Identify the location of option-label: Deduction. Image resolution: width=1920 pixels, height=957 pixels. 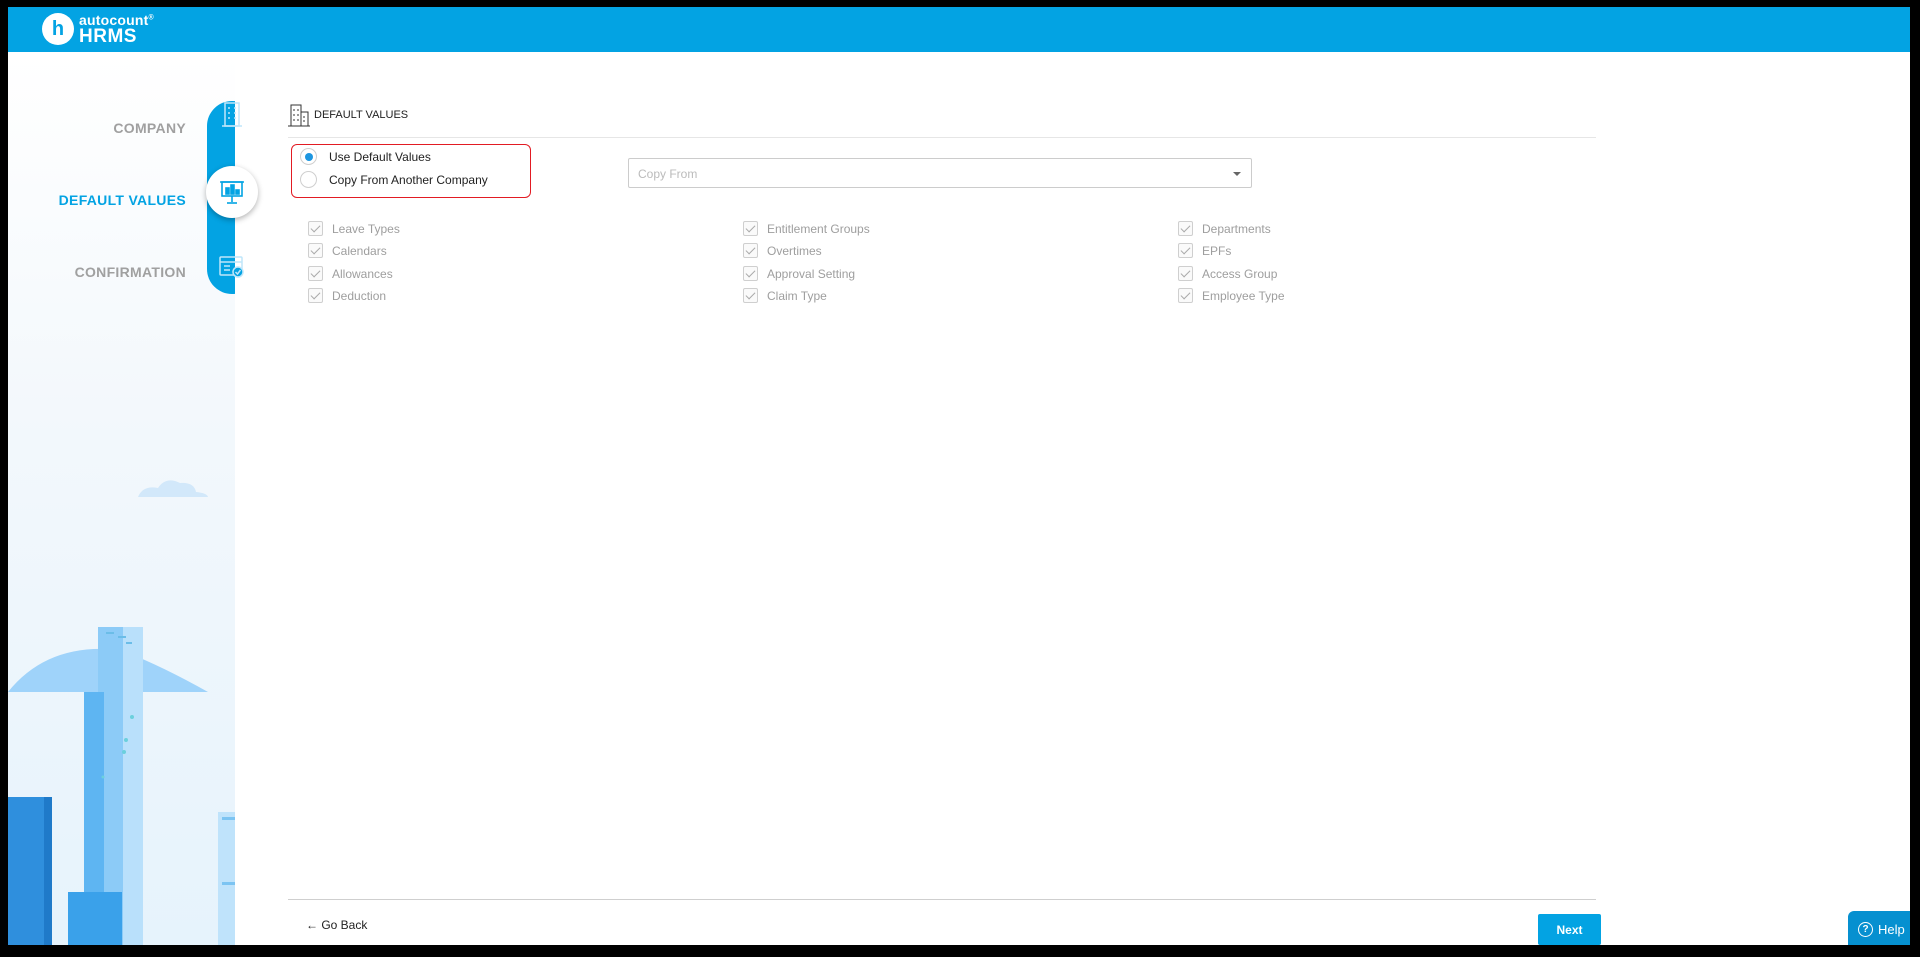
(359, 295).